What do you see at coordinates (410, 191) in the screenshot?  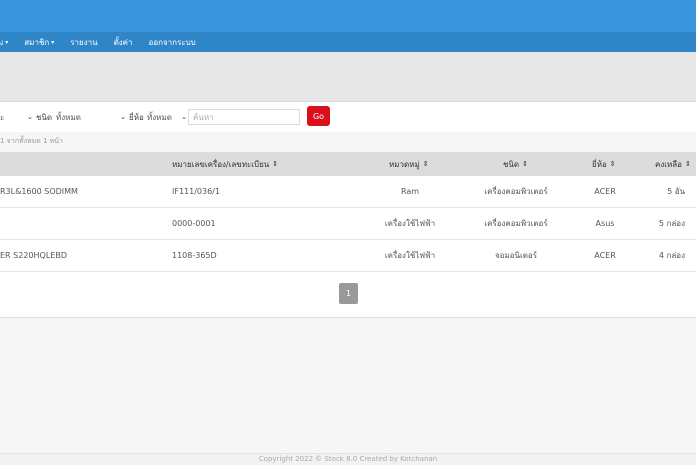 I see `cell-category: Ram` at bounding box center [410, 191].